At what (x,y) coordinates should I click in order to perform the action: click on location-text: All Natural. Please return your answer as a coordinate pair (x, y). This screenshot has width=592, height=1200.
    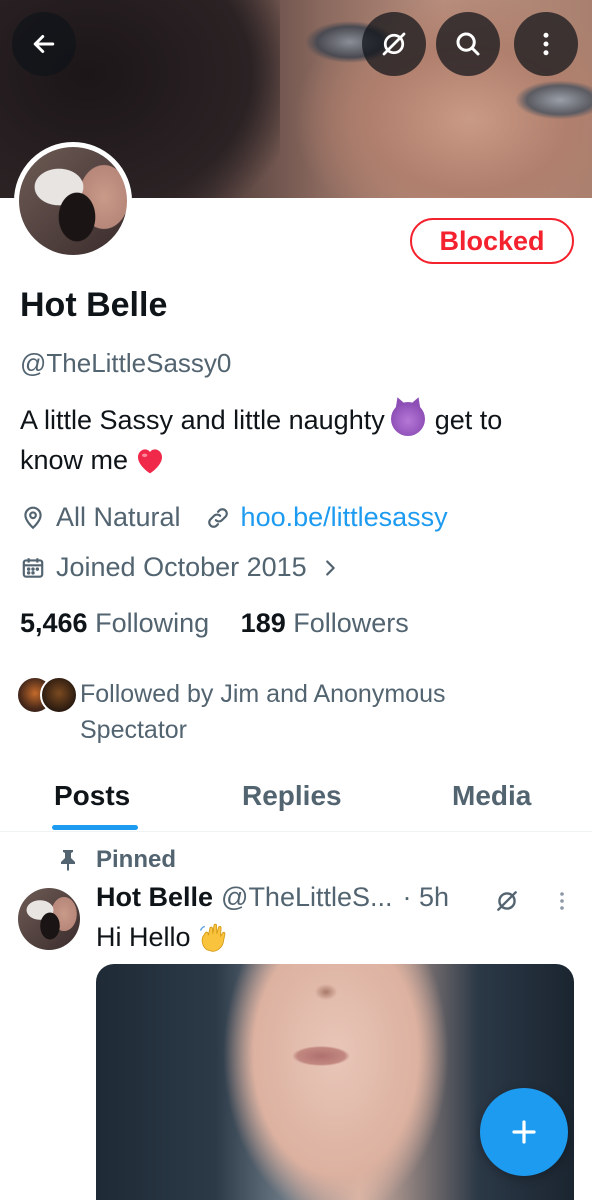
    Looking at the image, I should click on (118, 517).